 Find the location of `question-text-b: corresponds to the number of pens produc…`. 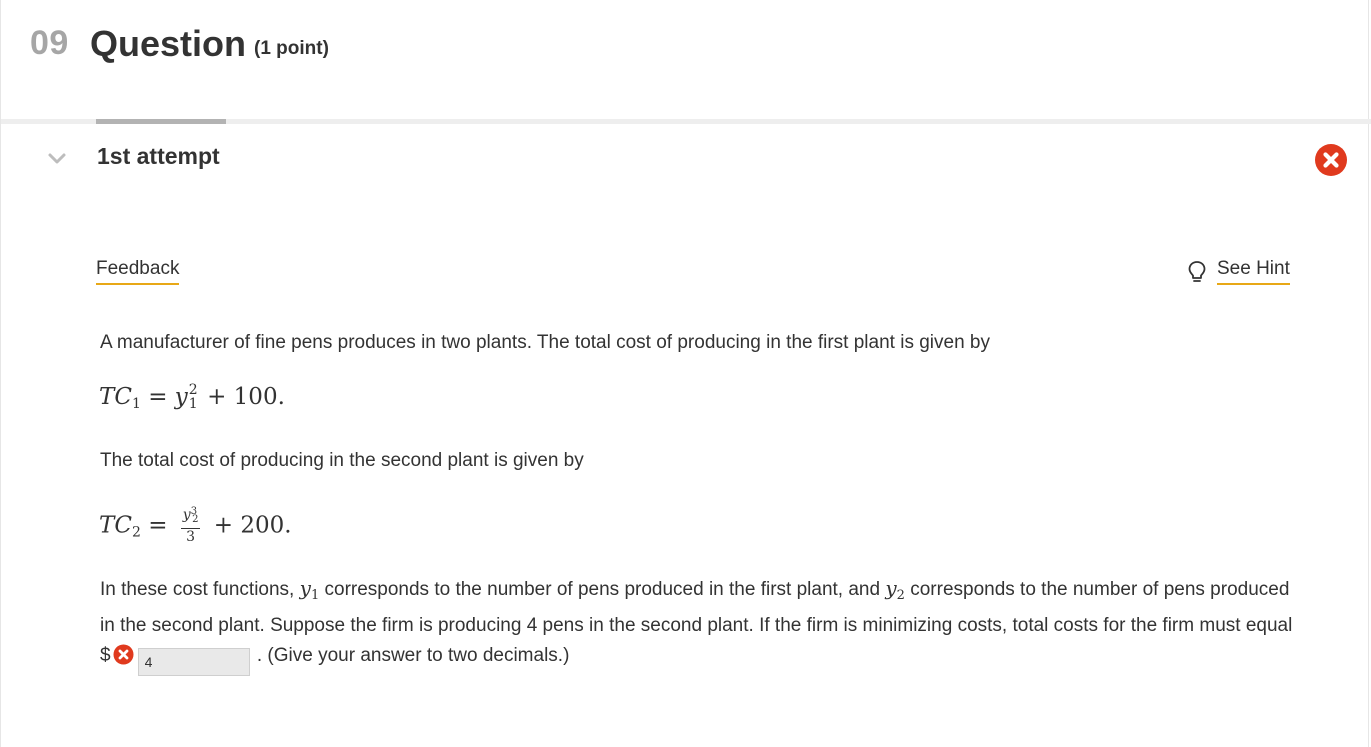

question-text-b: corresponds to the number of pens produc… is located at coordinates (602, 589).